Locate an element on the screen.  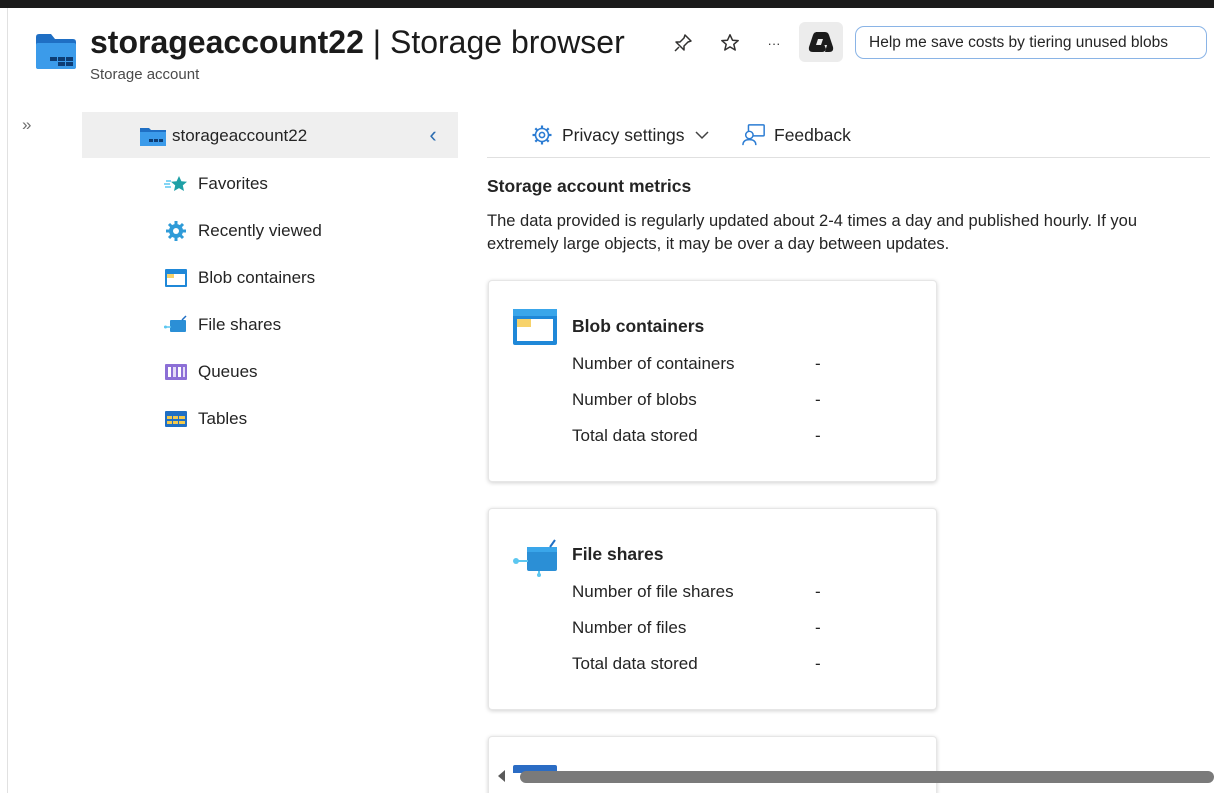
feedback-label: Feedback is located at coordinates (812, 134).